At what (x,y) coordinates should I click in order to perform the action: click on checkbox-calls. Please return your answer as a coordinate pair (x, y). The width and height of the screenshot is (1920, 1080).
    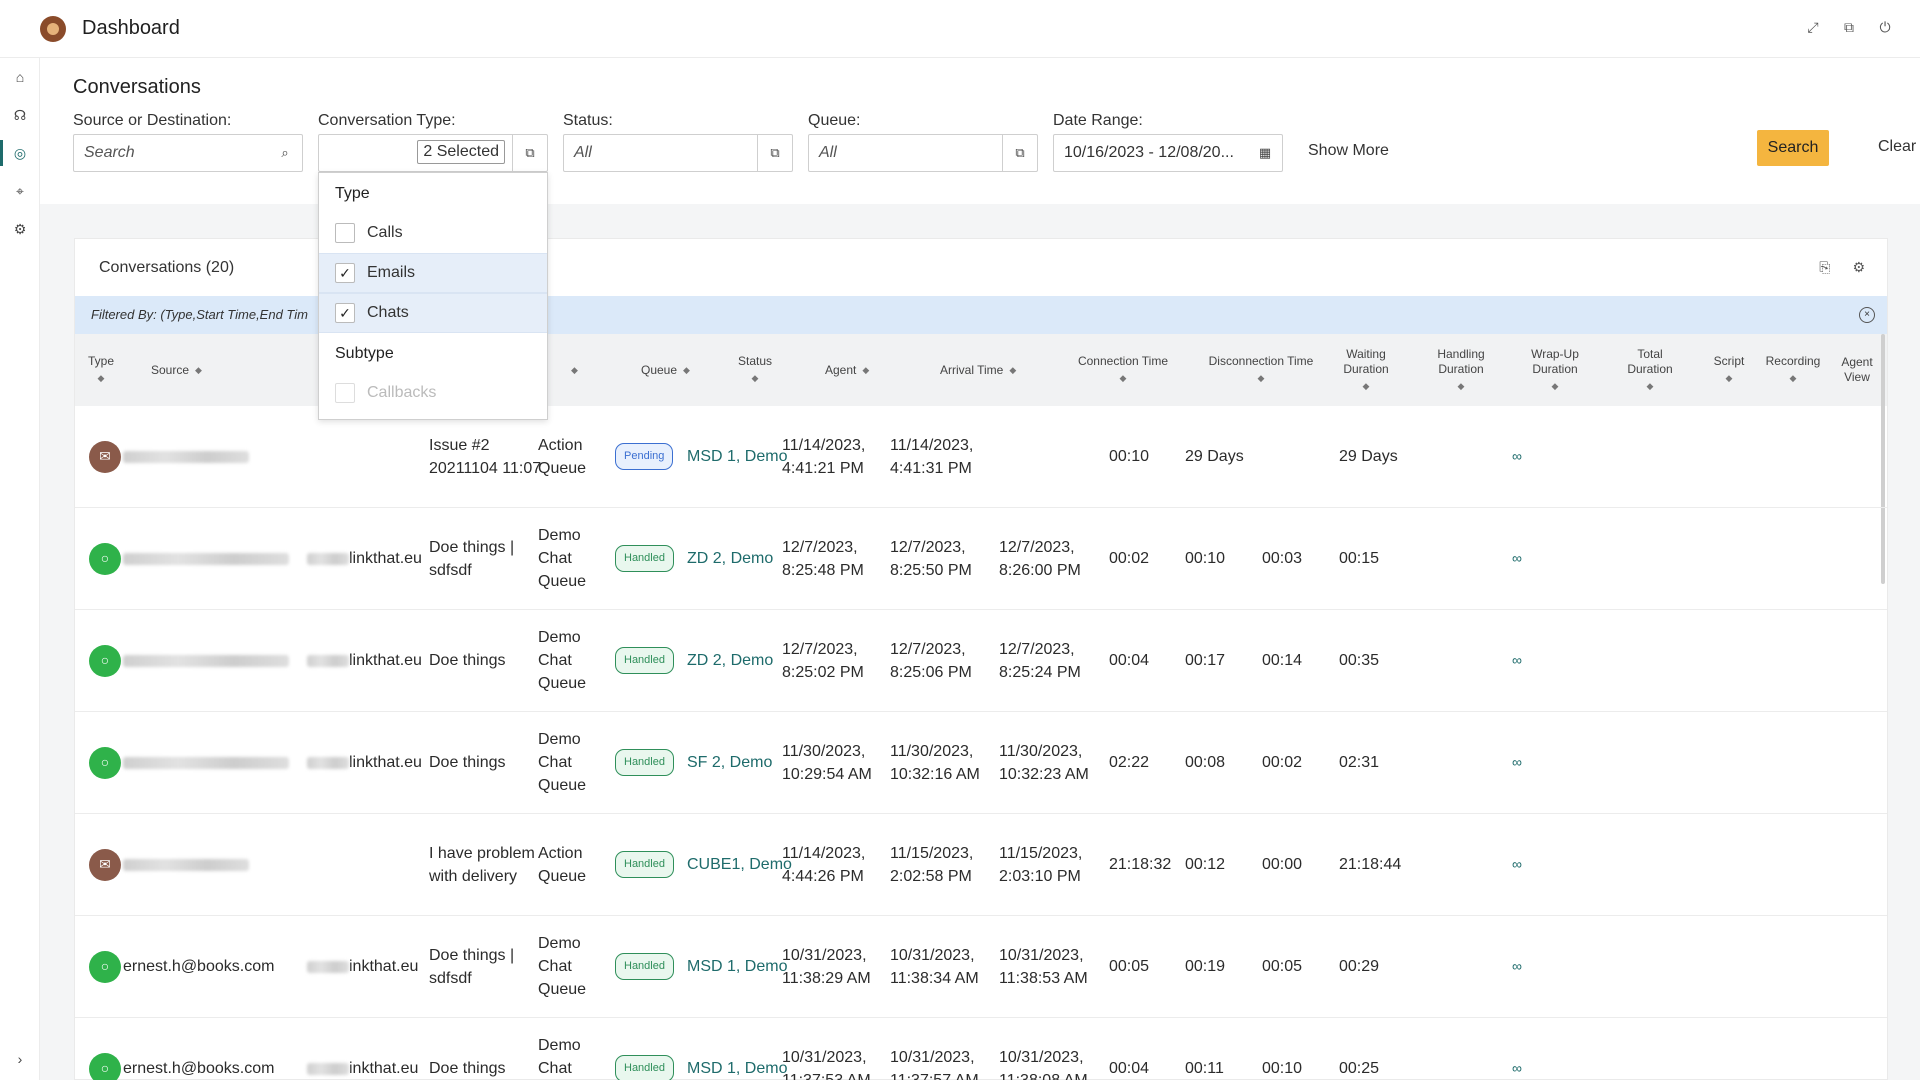
    Looking at the image, I should click on (345, 232).